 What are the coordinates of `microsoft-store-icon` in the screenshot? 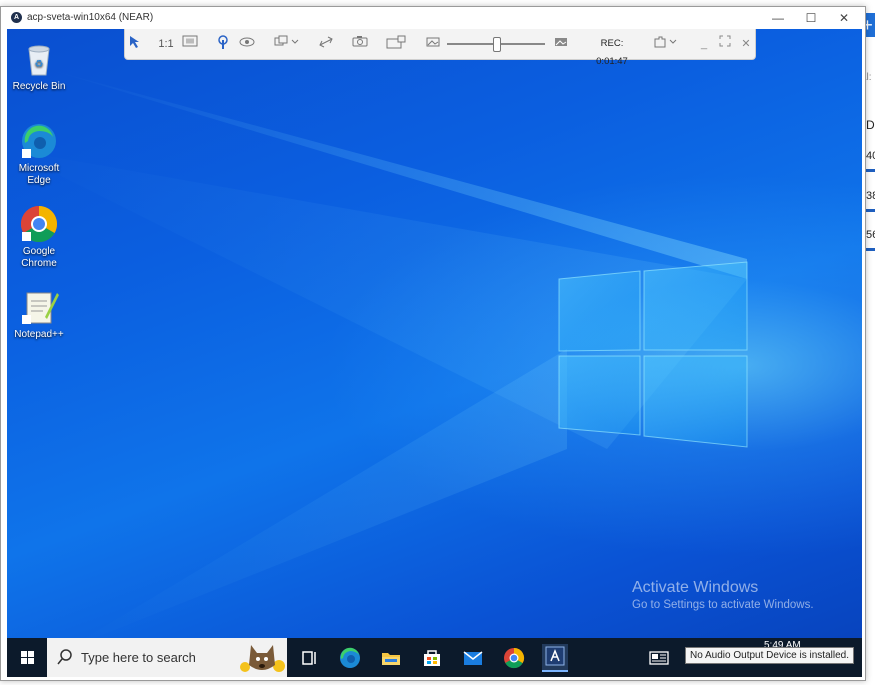 It's located at (432, 658).